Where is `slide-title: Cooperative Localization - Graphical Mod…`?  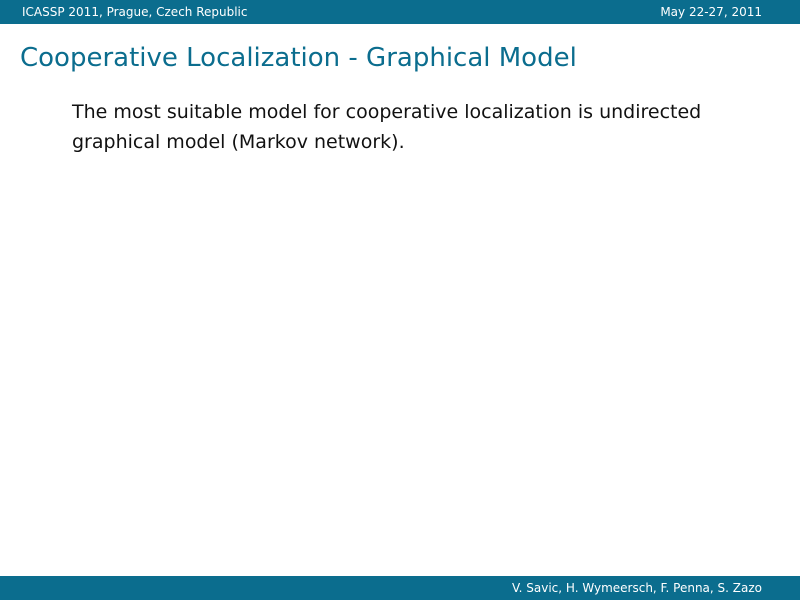 slide-title: Cooperative Localization - Graphical Mod… is located at coordinates (298, 58).